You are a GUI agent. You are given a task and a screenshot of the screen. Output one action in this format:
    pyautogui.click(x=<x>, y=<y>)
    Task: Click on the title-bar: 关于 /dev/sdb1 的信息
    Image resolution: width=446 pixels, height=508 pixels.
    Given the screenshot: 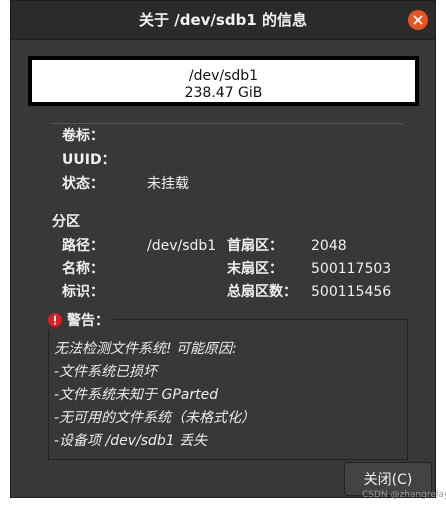 What is the action you would take?
    pyautogui.click(x=223, y=20)
    